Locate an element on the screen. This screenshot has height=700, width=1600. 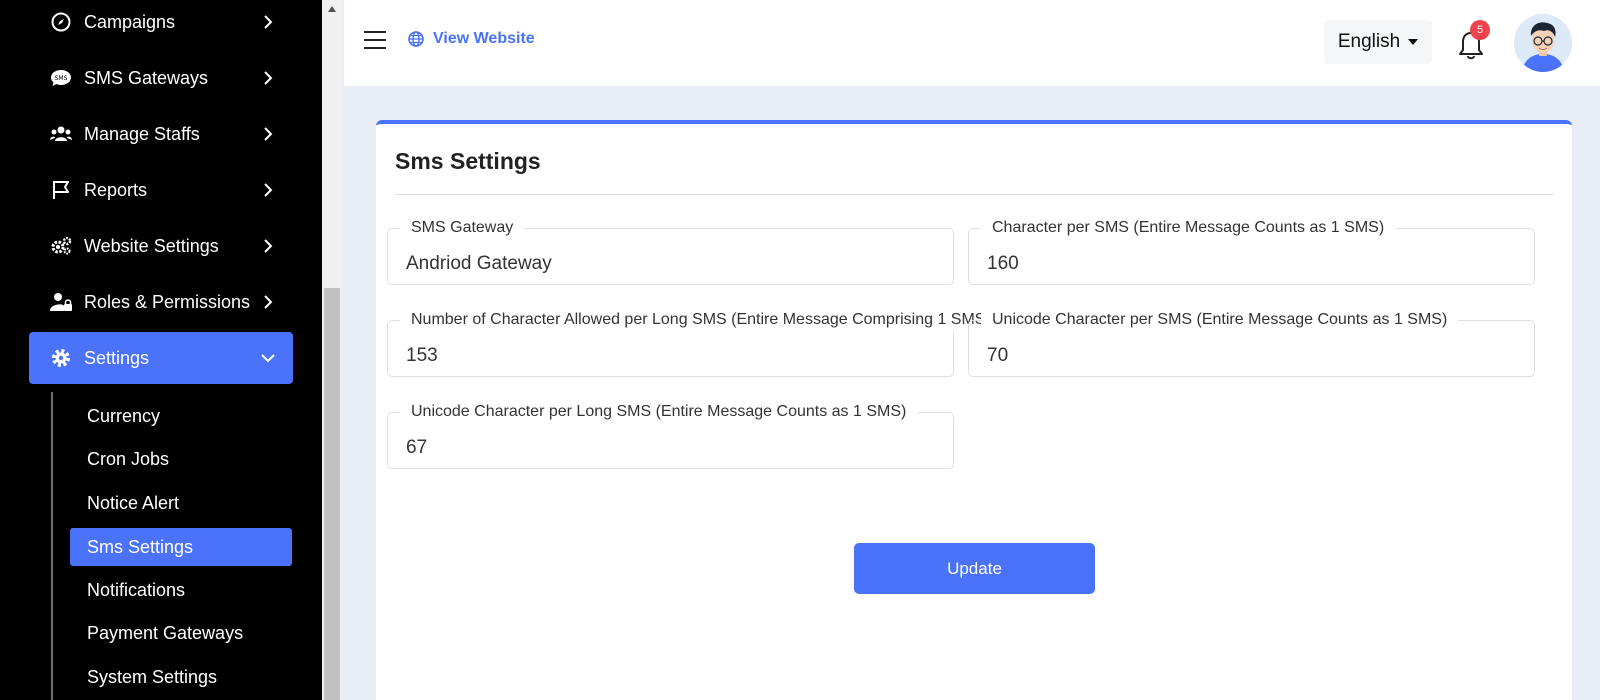
language-dropdown: English is located at coordinates (1378, 42).